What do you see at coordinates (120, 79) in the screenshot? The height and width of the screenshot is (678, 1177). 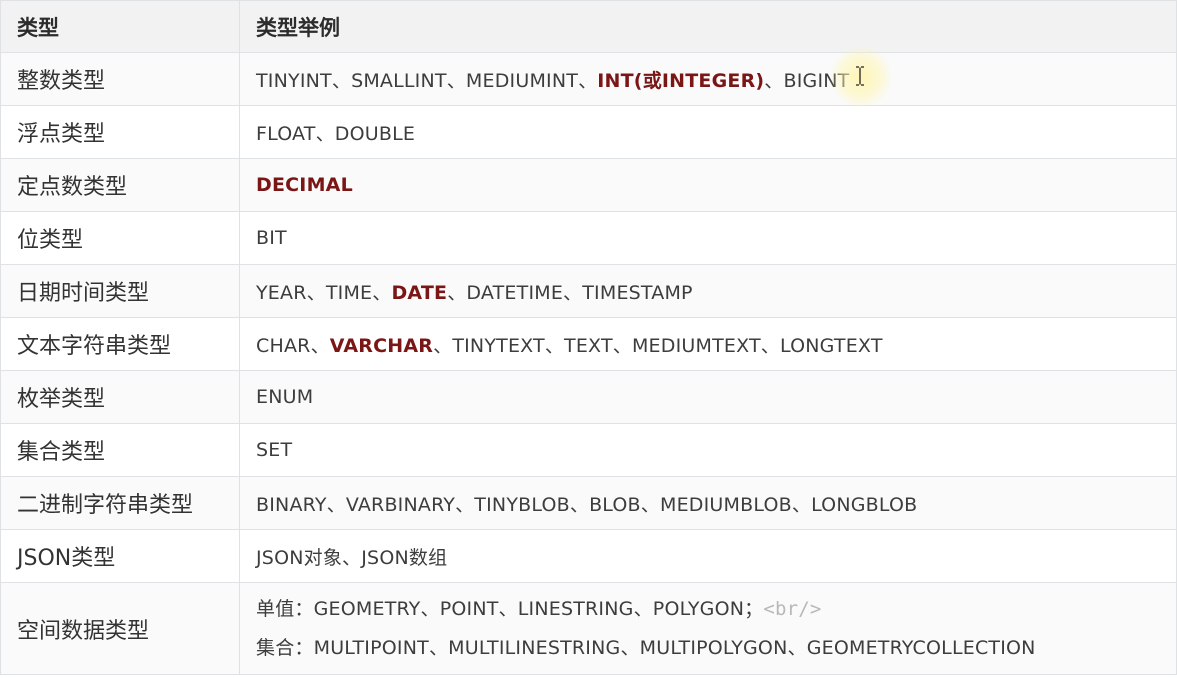 I see `type-category: 整数类型` at bounding box center [120, 79].